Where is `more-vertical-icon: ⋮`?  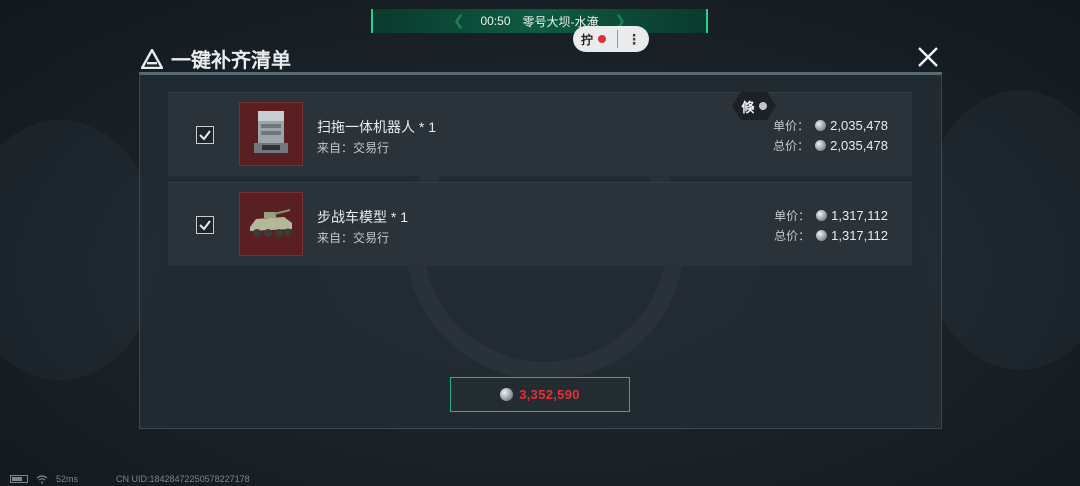 more-vertical-icon: ⋮ is located at coordinates (634, 39).